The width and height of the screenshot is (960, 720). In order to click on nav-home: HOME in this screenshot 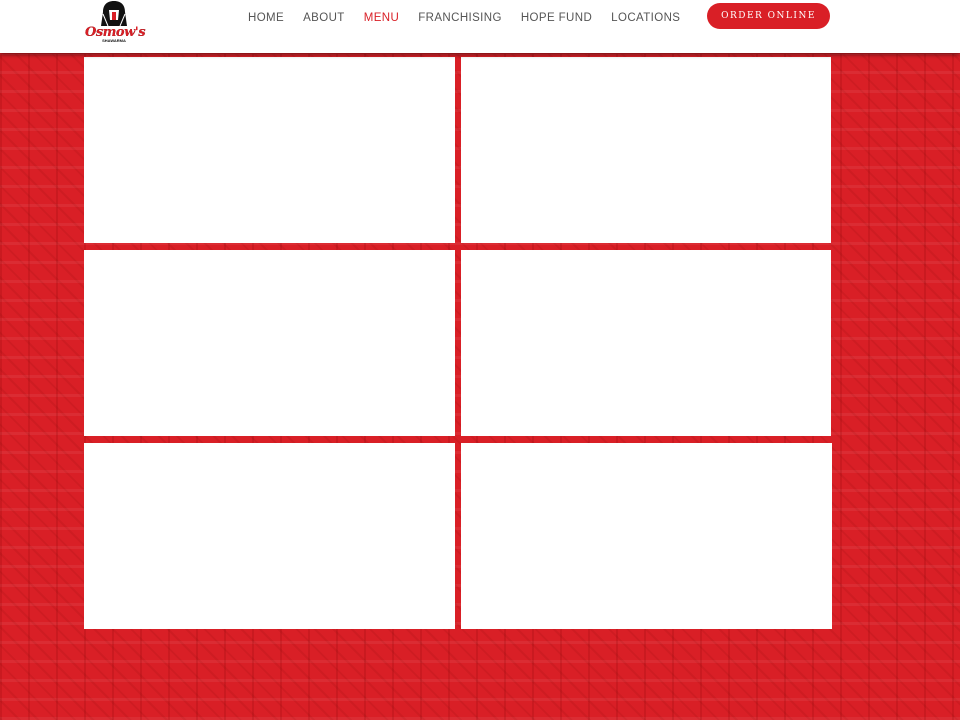, I will do `click(266, 18)`.